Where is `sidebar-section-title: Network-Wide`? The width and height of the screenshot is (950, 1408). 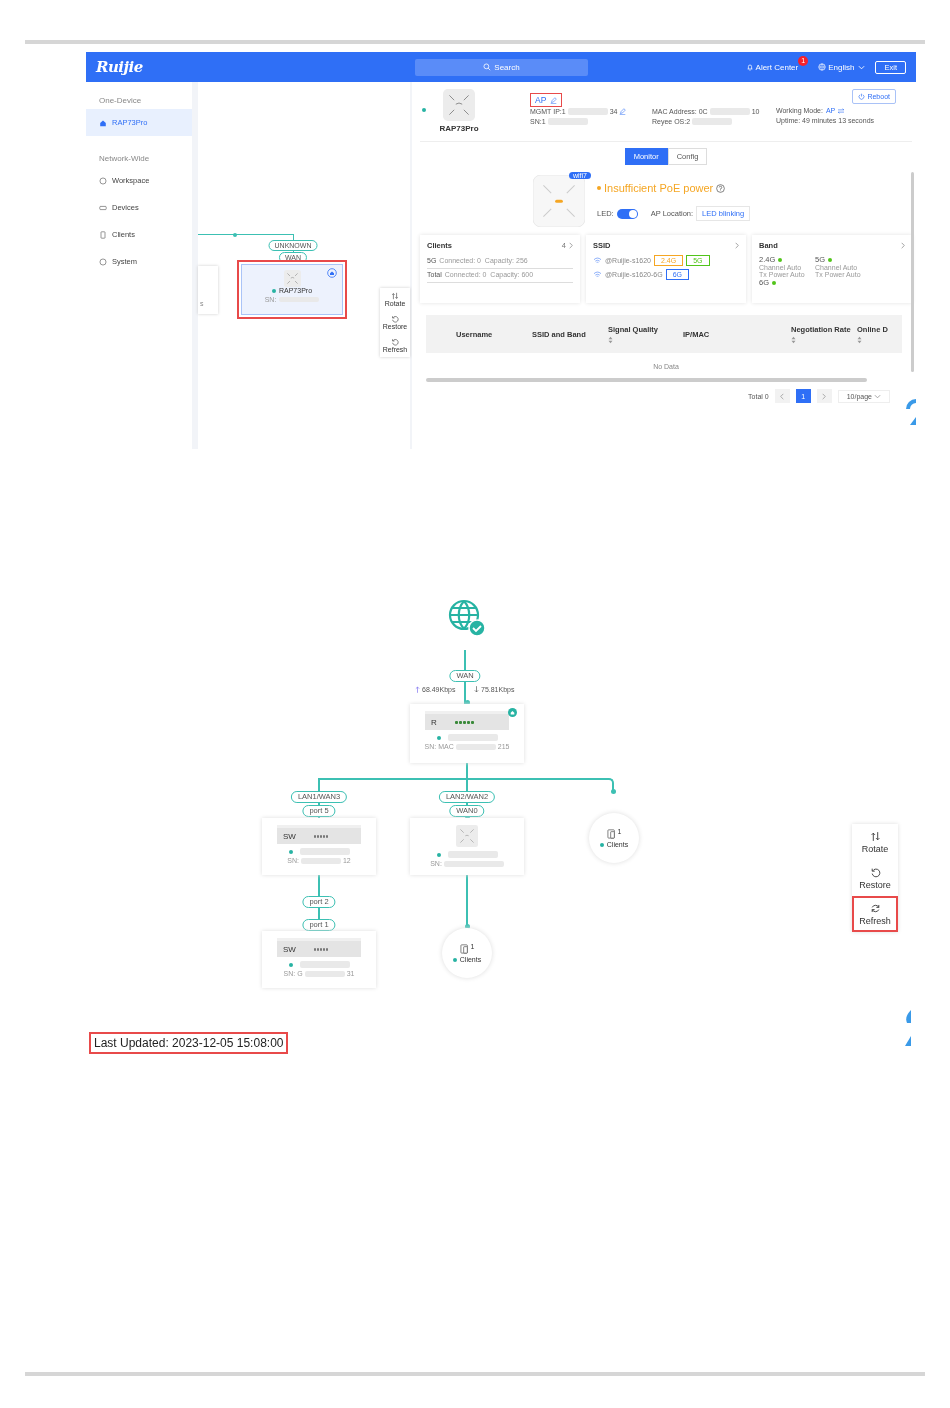 sidebar-section-title: Network-Wide is located at coordinates (124, 159).